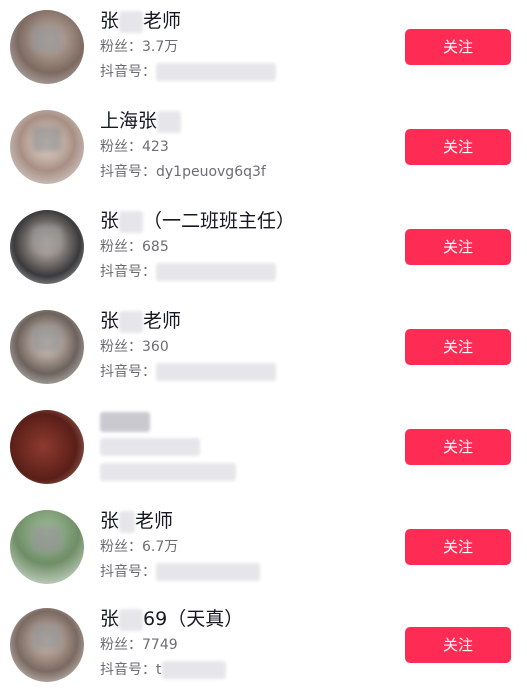  I want to click on user-name-suffix: （一二班班主任）, so click(219, 221).